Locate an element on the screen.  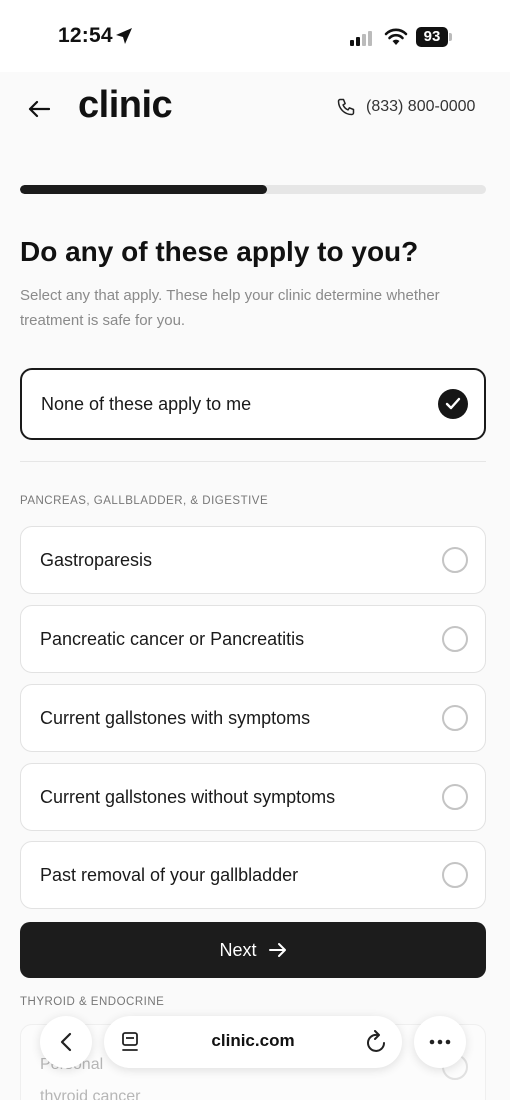
battery-icon: 93 is located at coordinates (434, 37).